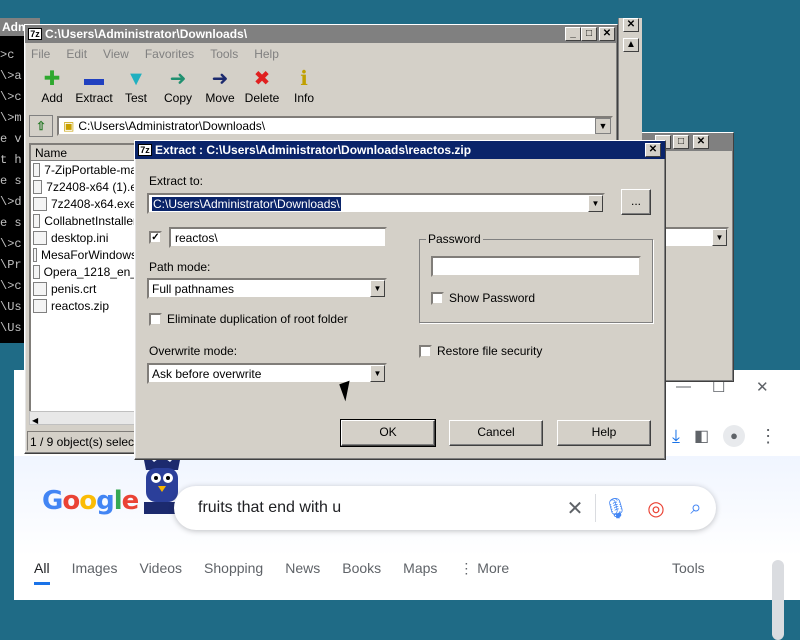 This screenshot has width=800, height=640. I want to click on cancel-button: Cancel, so click(496, 433).